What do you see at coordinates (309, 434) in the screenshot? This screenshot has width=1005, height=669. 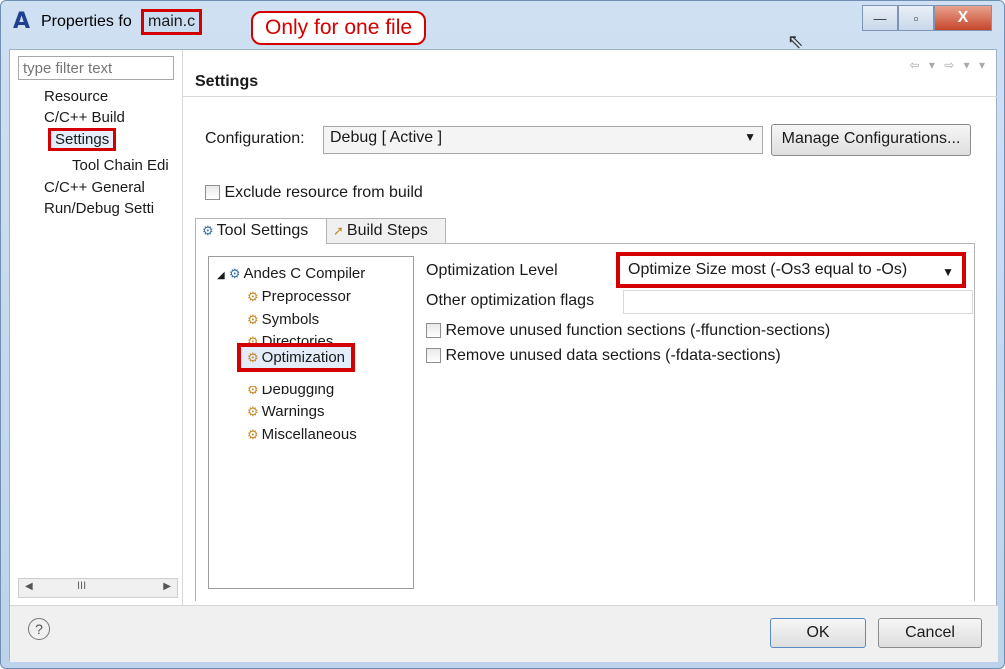 I see `miscellaneous-label: Miscellaneous` at bounding box center [309, 434].